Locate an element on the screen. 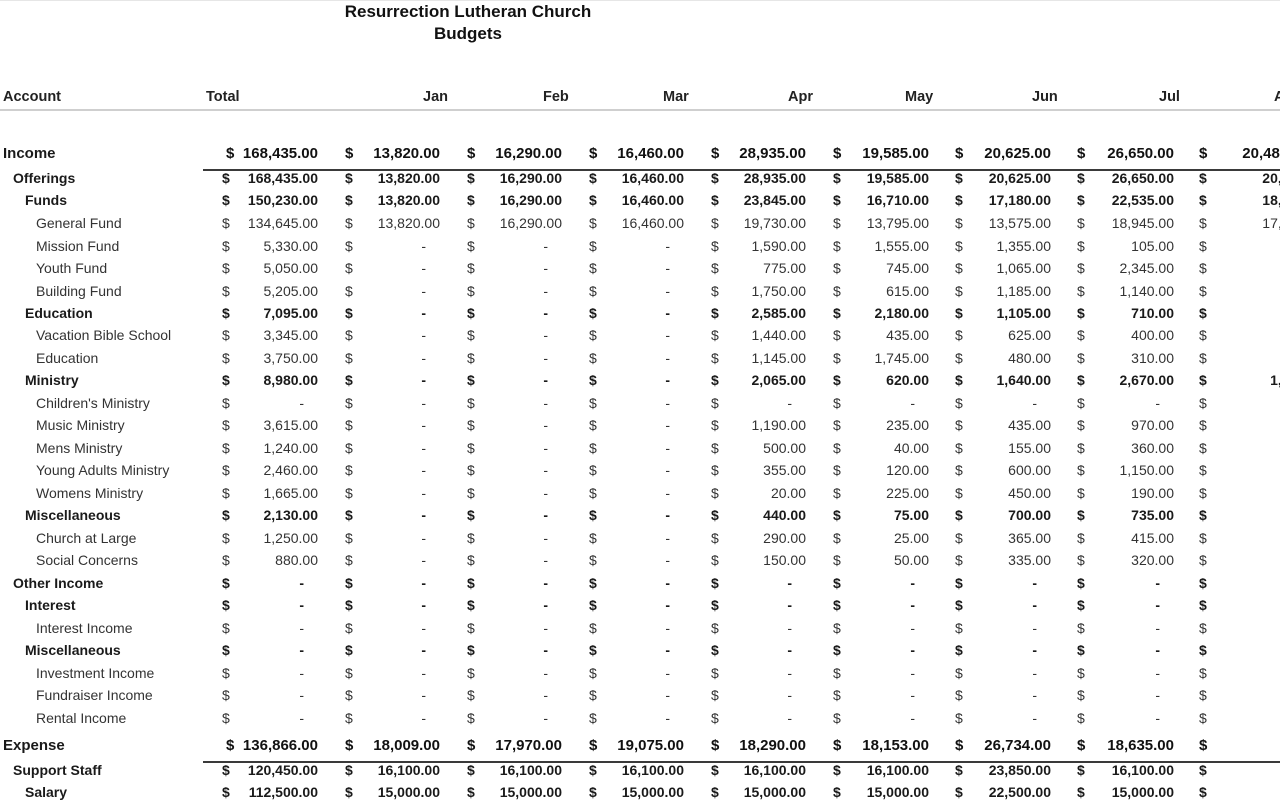 Image resolution: width=1280 pixels, height=806 pixels. cell-aug: $80. is located at coordinates (1239, 541).